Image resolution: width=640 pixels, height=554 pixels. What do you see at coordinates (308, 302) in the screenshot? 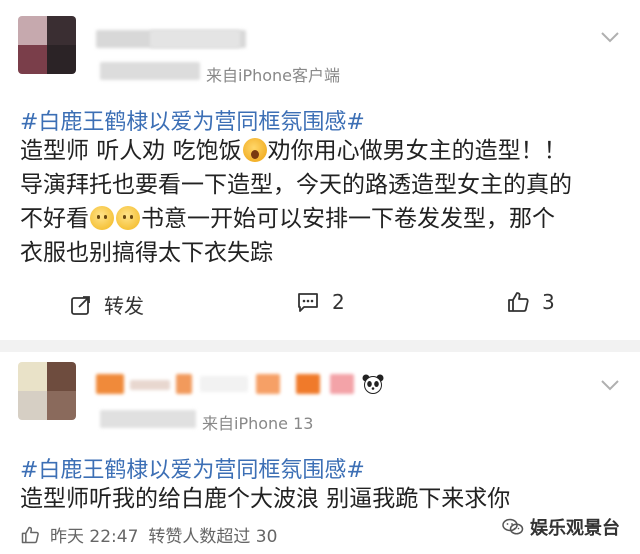
I see `comment-icon` at bounding box center [308, 302].